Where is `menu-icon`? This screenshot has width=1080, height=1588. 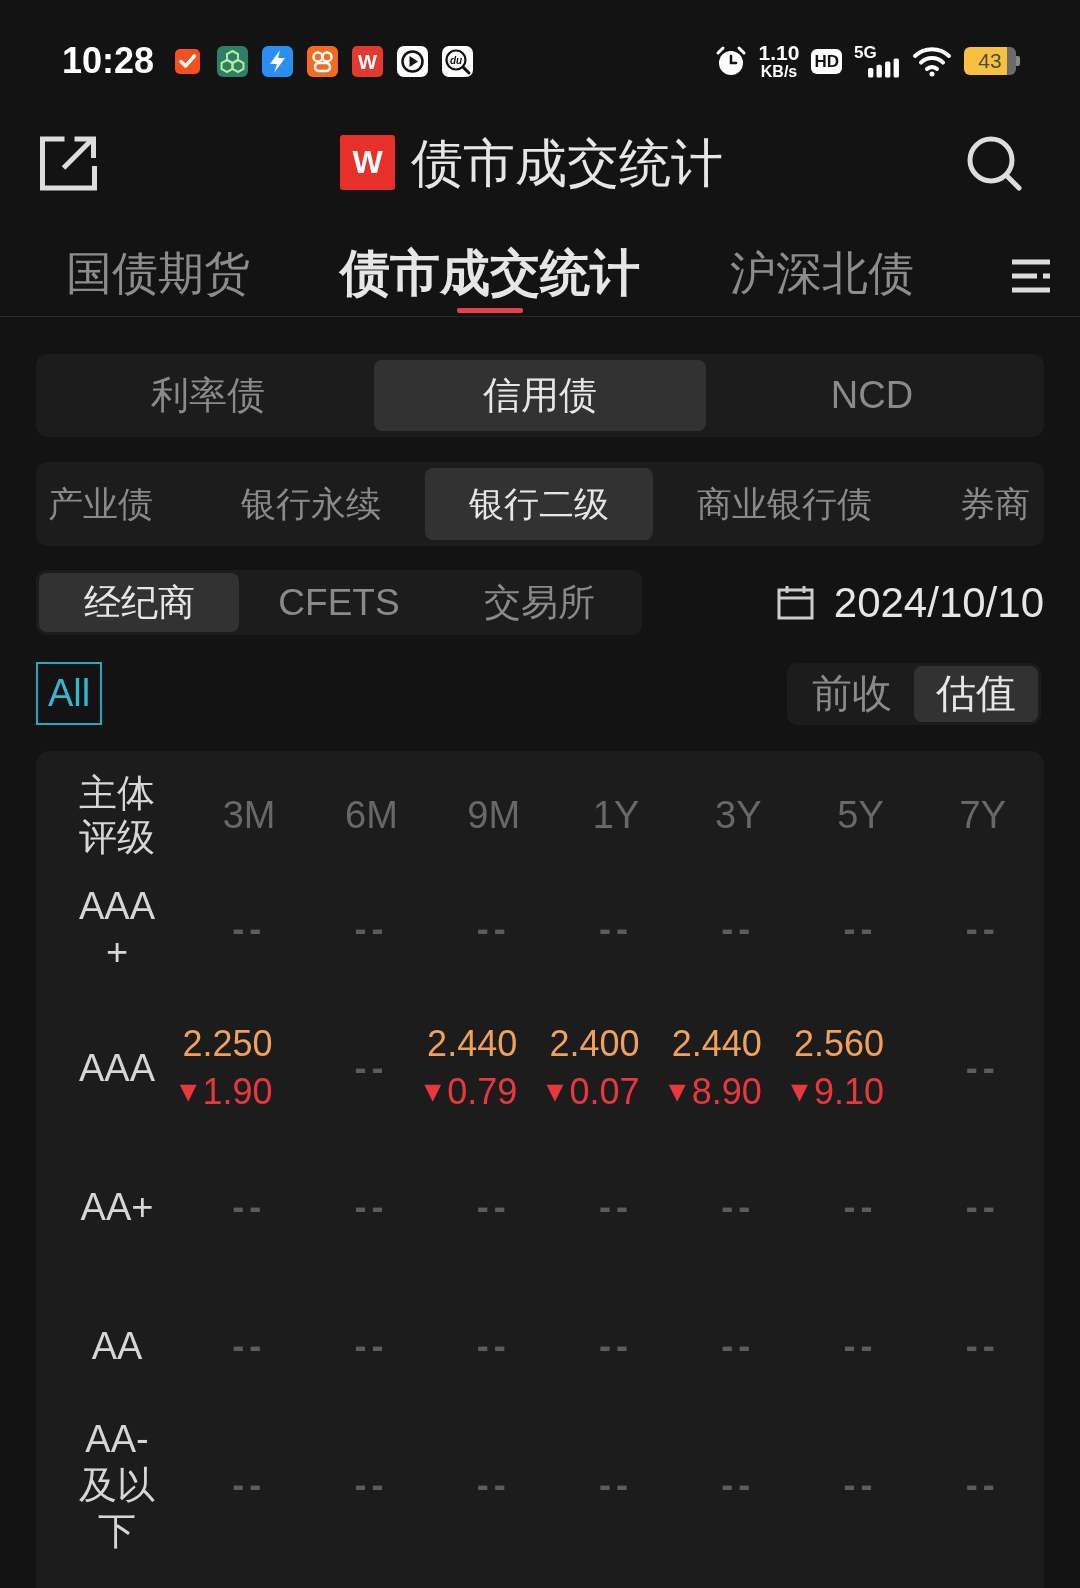 menu-icon is located at coordinates (1031, 276).